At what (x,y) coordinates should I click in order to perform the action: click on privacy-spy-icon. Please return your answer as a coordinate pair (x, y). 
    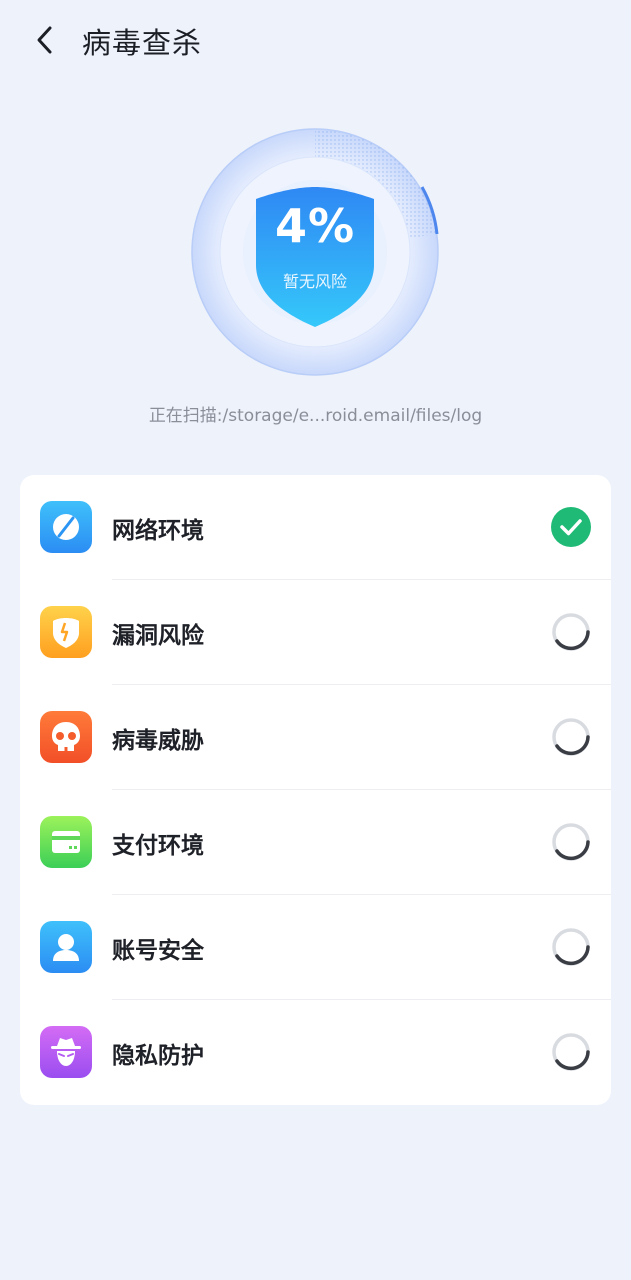
    Looking at the image, I should click on (66, 1052).